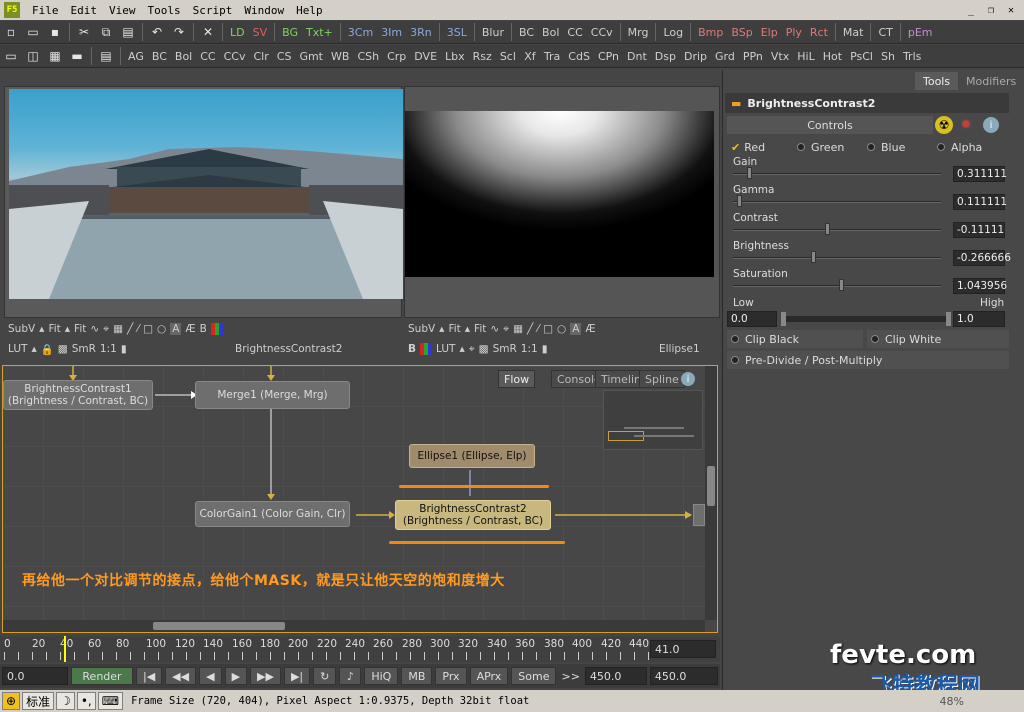 The height and width of the screenshot is (712, 1024). What do you see at coordinates (235, 56) in the screenshot?
I see `tool-ccv2-button: CCv` at bounding box center [235, 56].